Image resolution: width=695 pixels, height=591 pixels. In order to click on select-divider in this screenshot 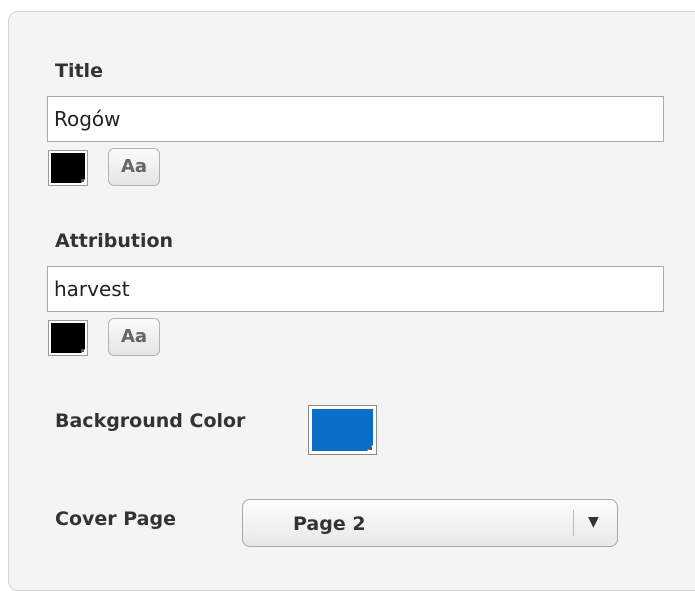, I will do `click(573, 523)`.